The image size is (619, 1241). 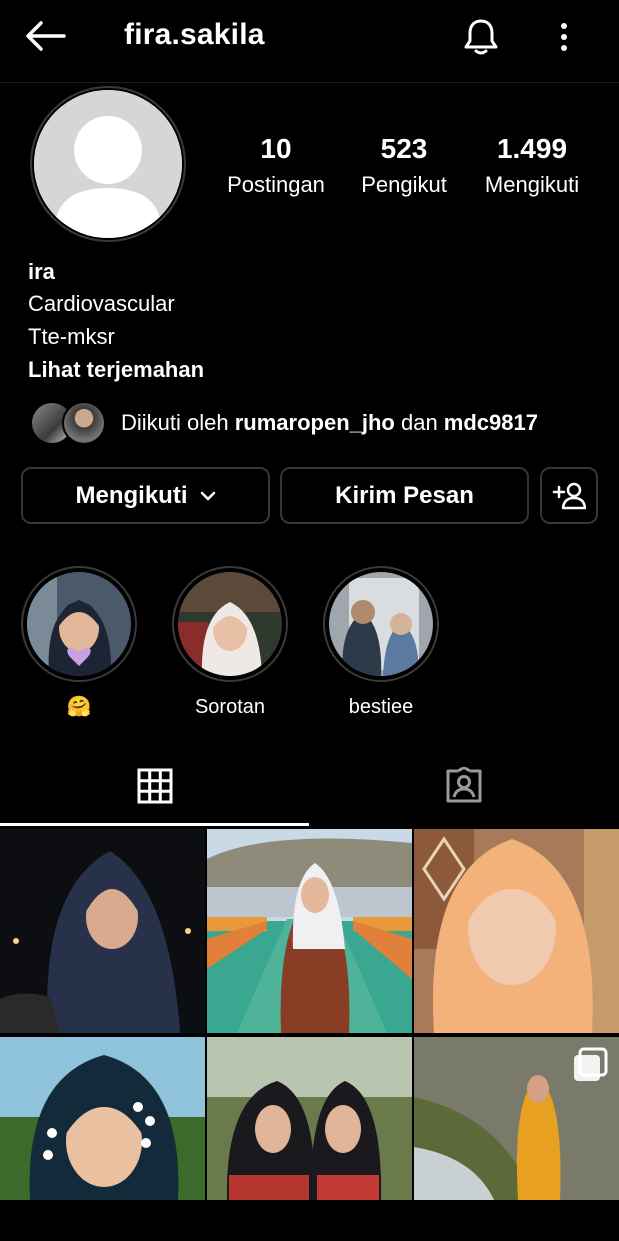 I want to click on followed-by-text: Diikuti oleh rumaropen_jho dan mdc9817, so click(x=329, y=423).